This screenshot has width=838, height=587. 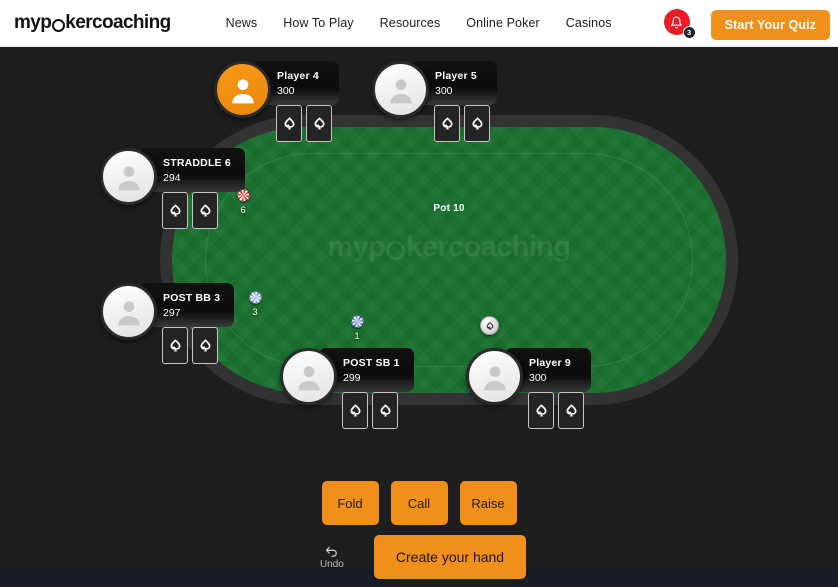 What do you see at coordinates (243, 210) in the screenshot?
I see `bet-amount: 6` at bounding box center [243, 210].